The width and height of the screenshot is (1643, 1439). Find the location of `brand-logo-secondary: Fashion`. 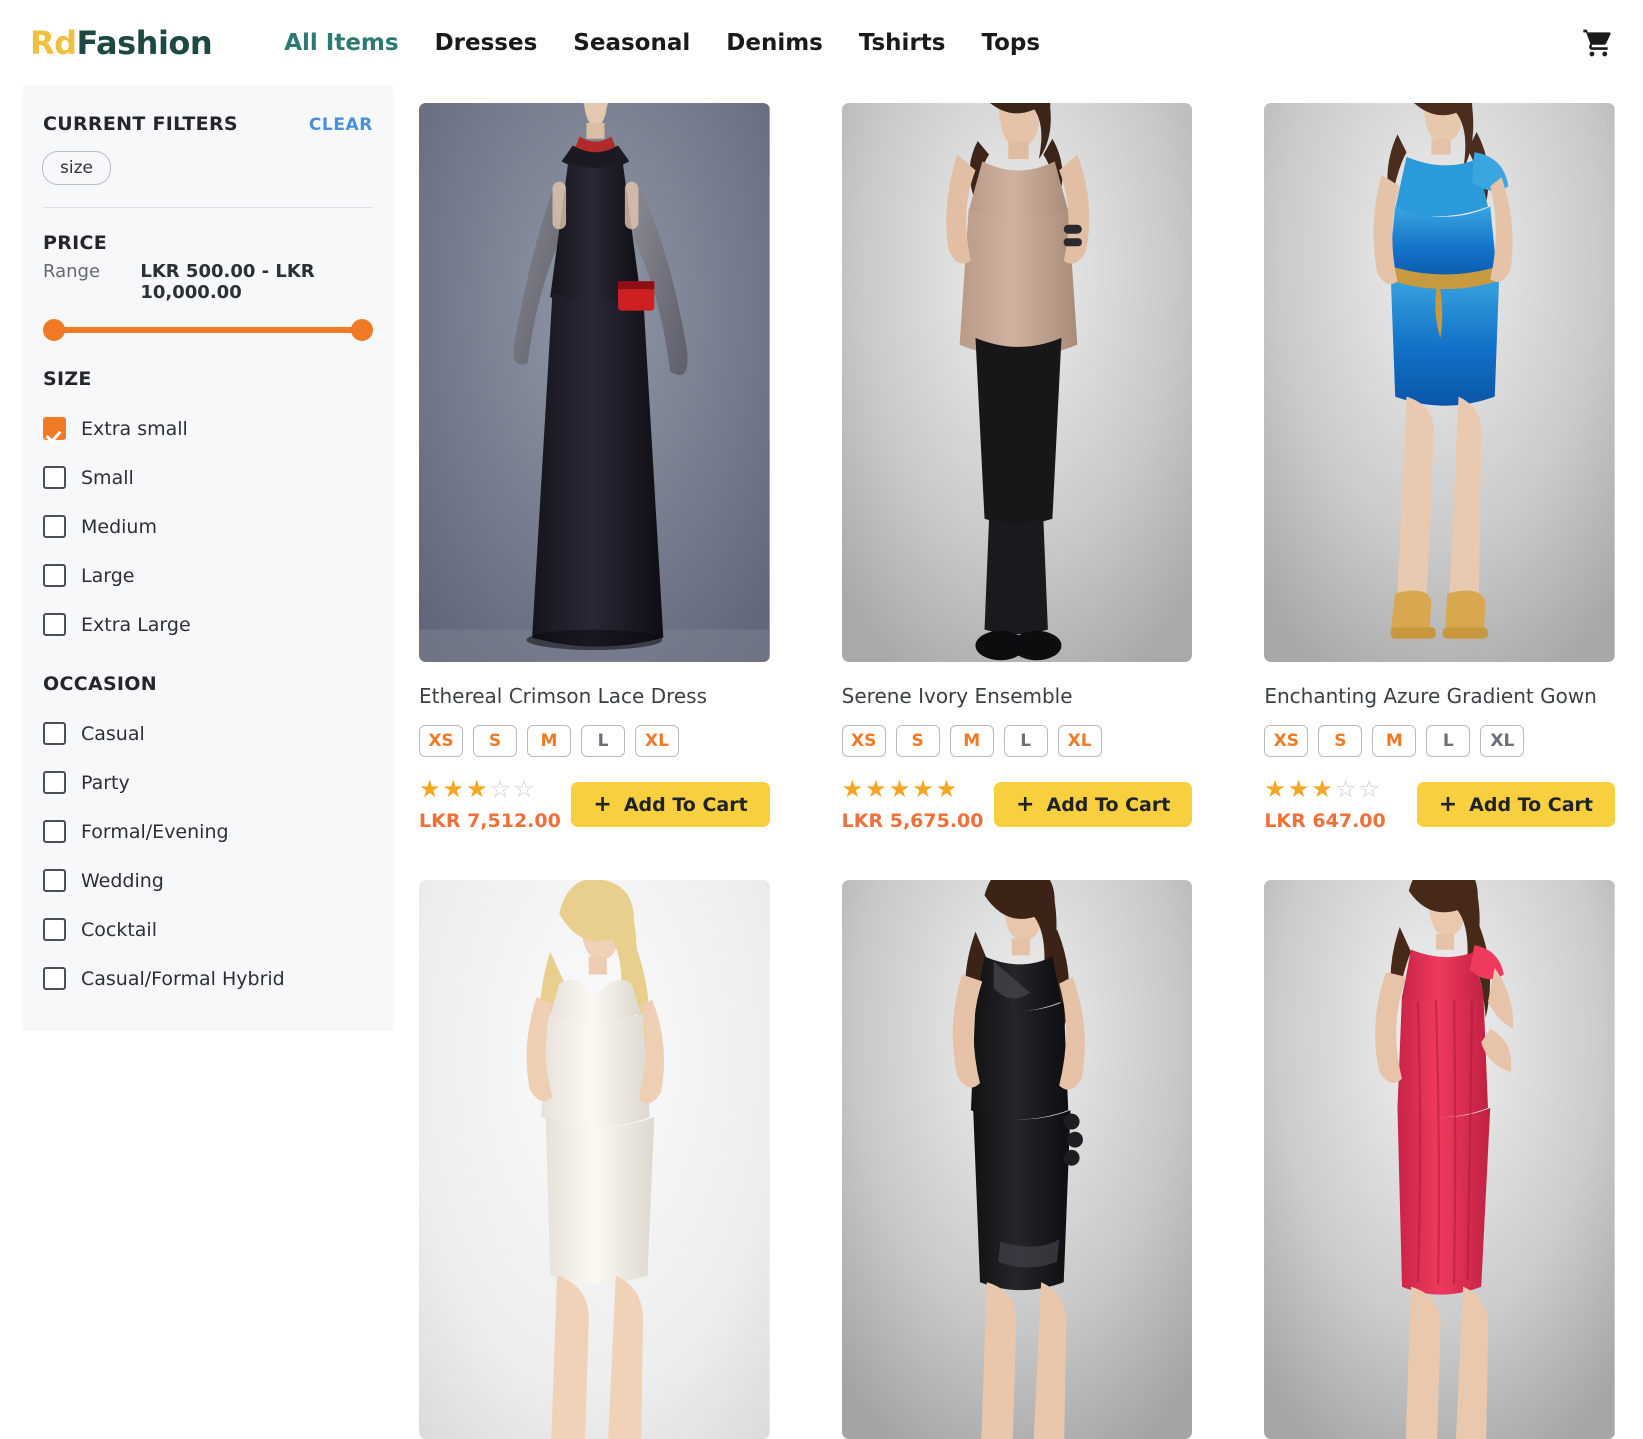

brand-logo-secondary: Fashion is located at coordinates (144, 42).